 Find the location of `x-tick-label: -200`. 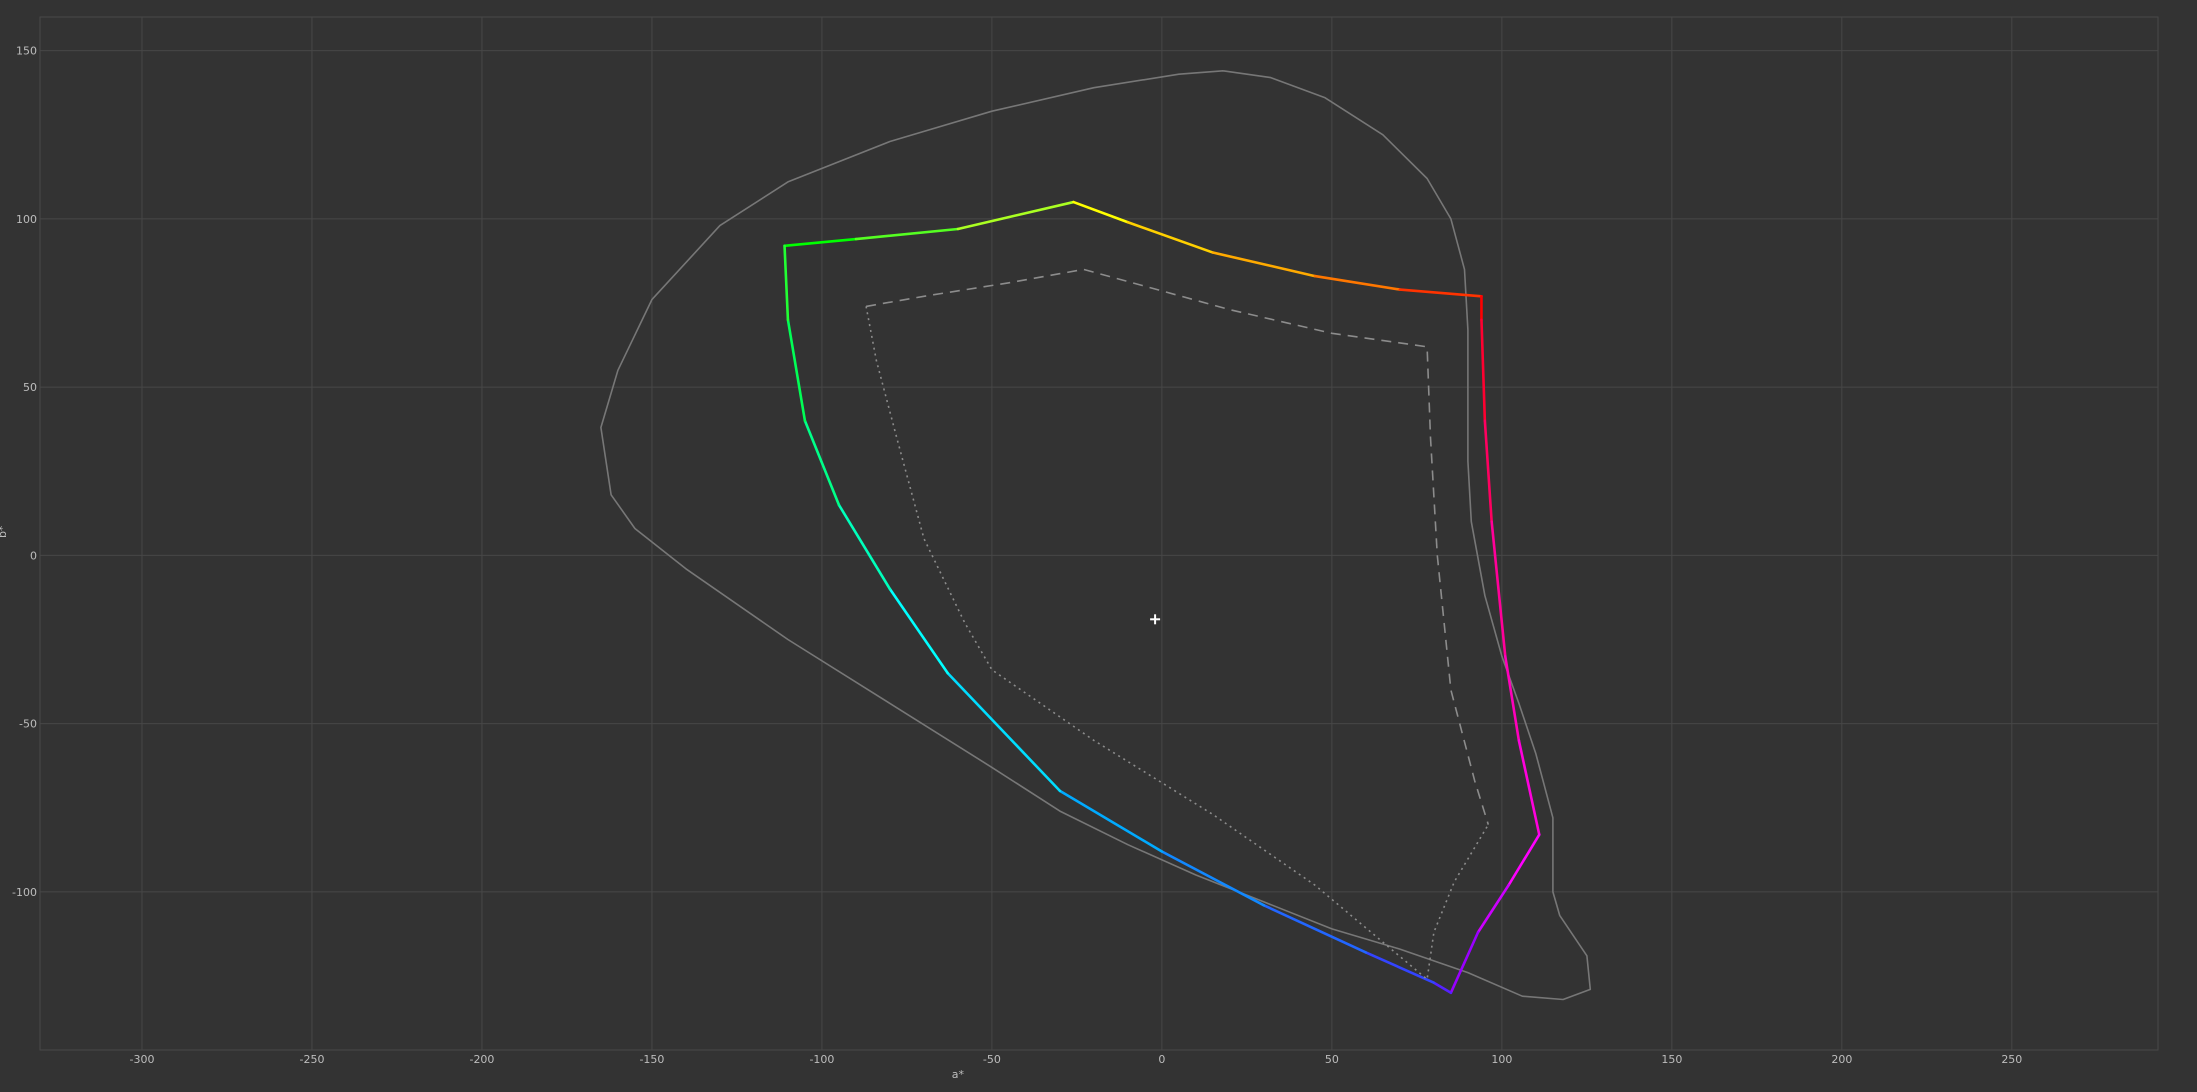

x-tick-label: -200 is located at coordinates (481, 1059).